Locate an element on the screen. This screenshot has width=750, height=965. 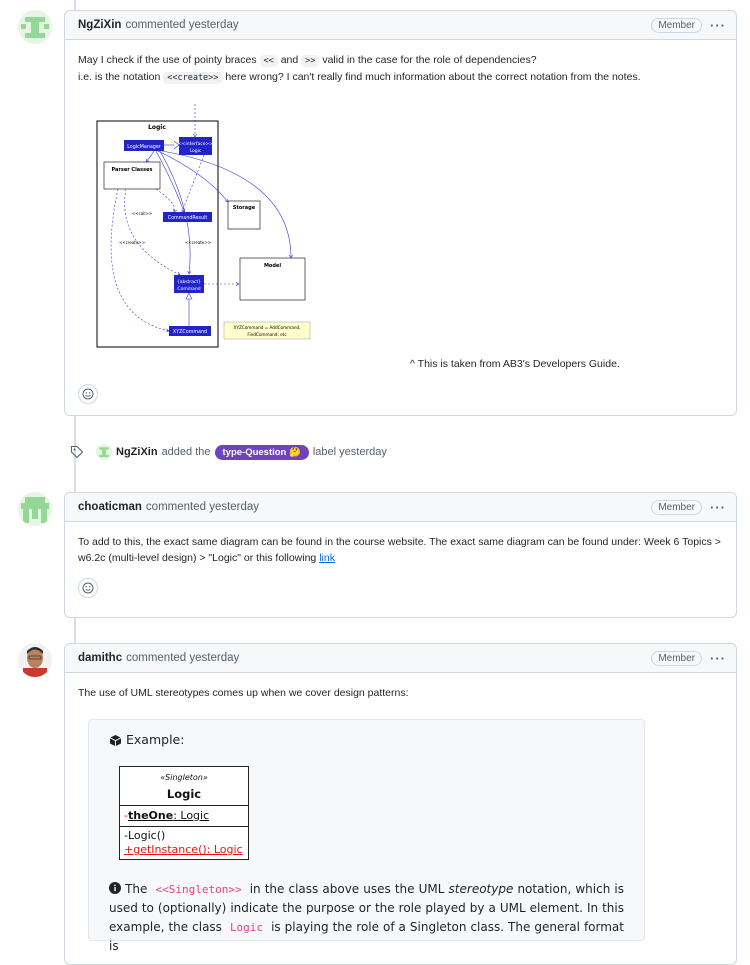
uml-attr-type: : Logic is located at coordinates (191, 815).